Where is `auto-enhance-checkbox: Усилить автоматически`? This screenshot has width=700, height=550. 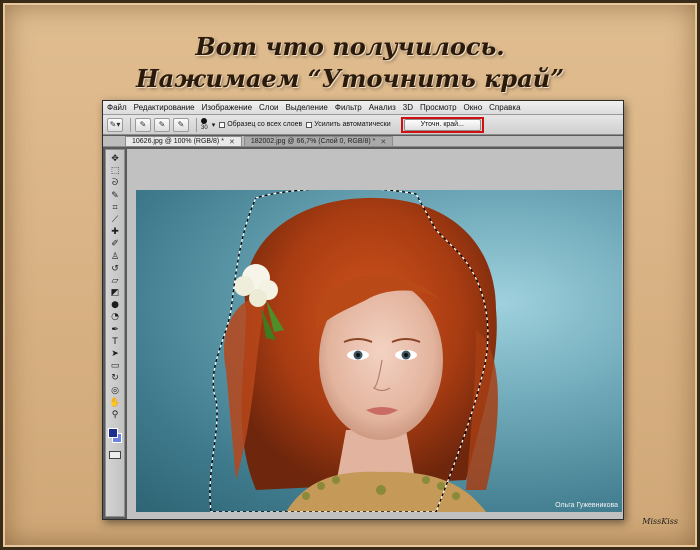
auto-enhance-checkbox: Усилить автоматически is located at coordinates (348, 124).